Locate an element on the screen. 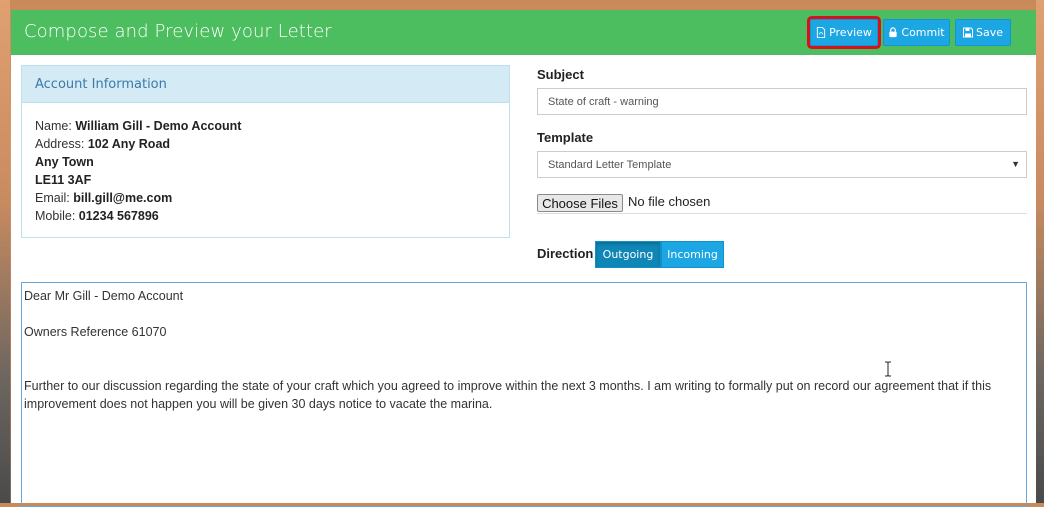 The height and width of the screenshot is (507, 1044). subject-field: State of craft - warning is located at coordinates (782, 101).